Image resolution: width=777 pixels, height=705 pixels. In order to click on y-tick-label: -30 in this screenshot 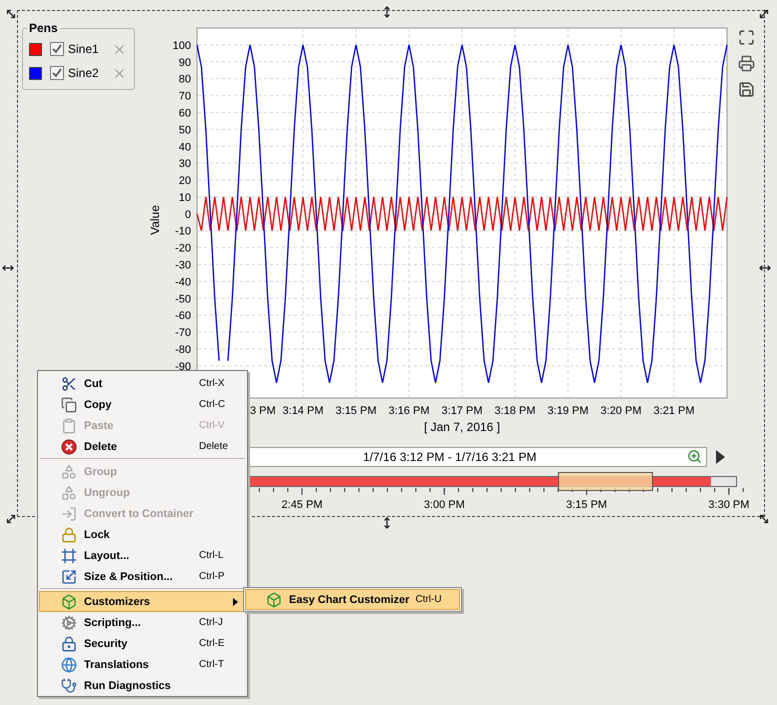, I will do `click(183, 266)`.